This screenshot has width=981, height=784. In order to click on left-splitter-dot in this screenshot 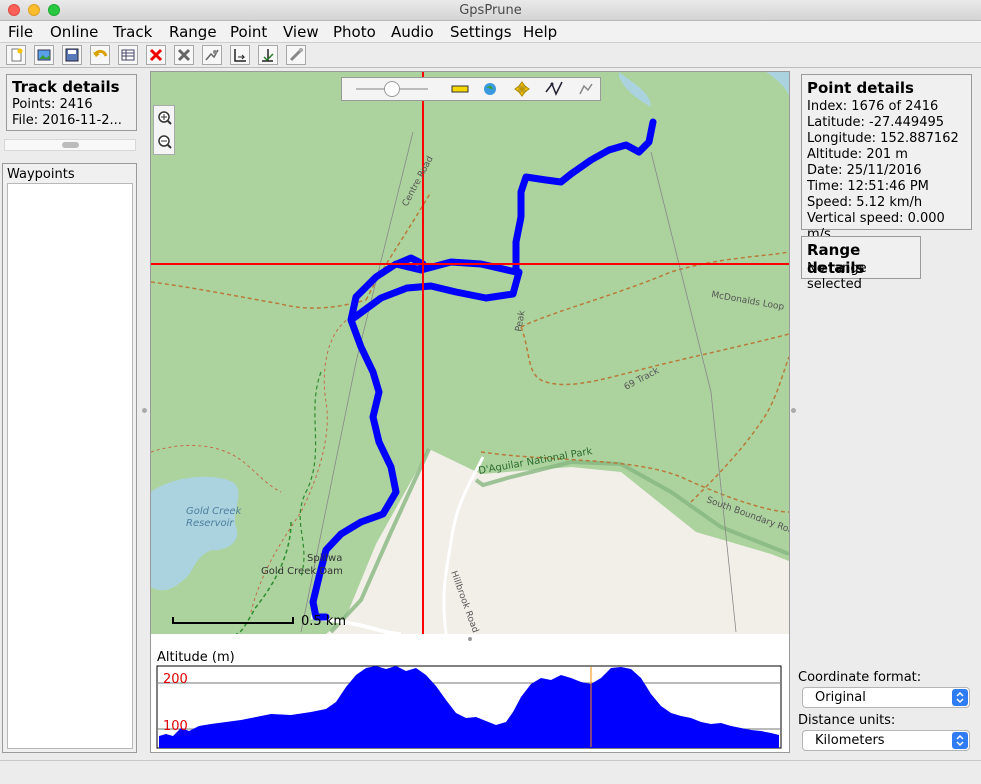, I will do `click(144, 410)`.